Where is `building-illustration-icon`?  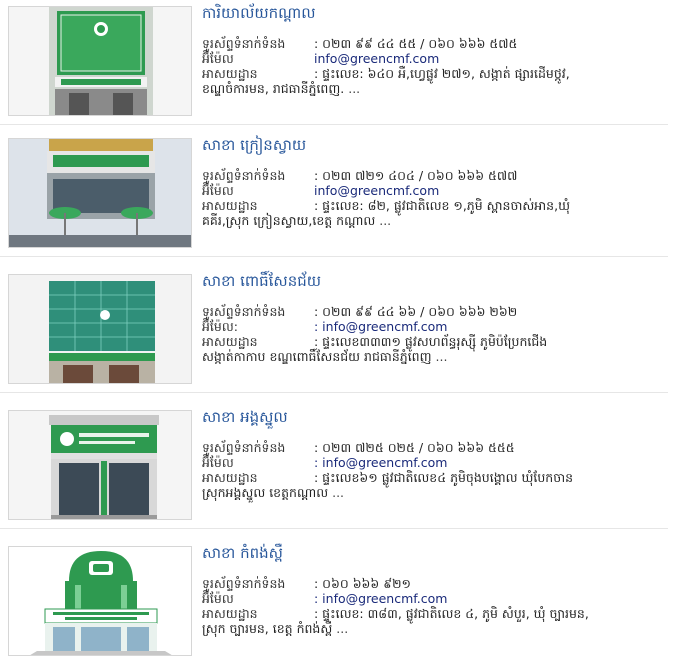
building-illustration-icon is located at coordinates (100, 601).